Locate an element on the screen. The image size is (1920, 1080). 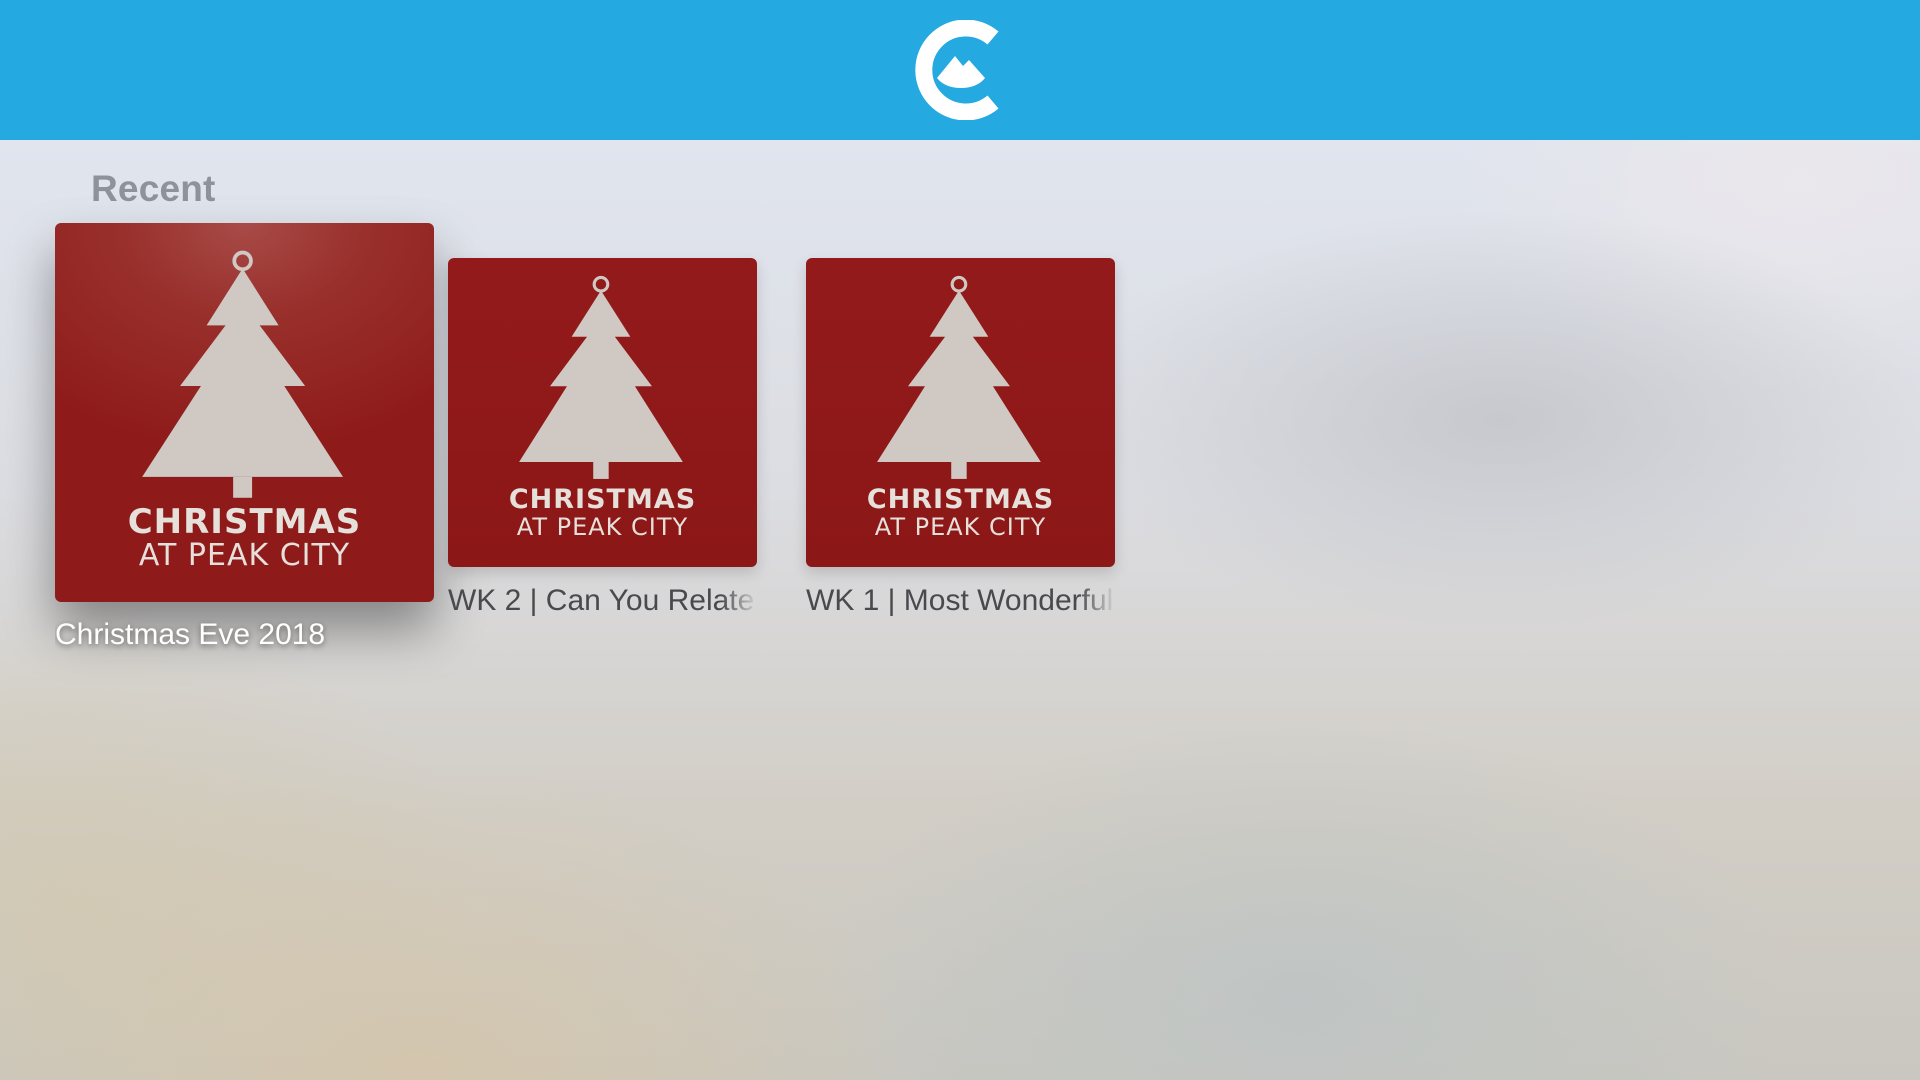
peak-city-logo-icon is located at coordinates (961, 70).